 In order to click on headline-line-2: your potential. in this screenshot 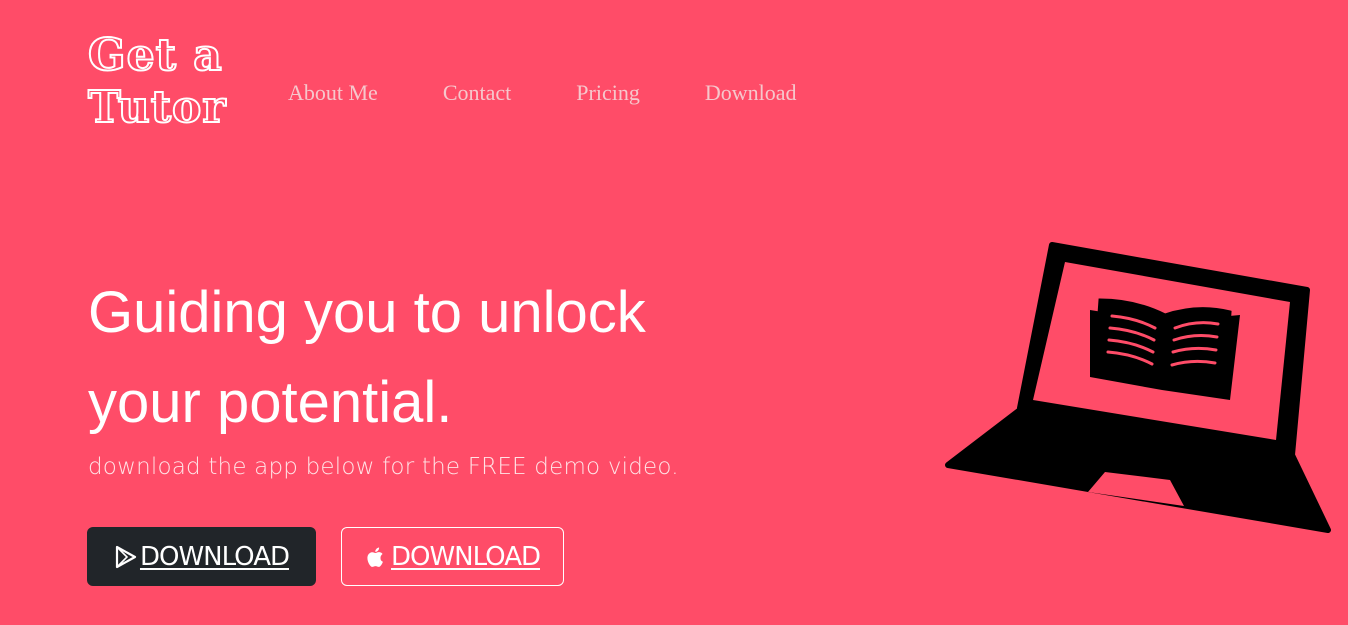, I will do `click(270, 402)`.